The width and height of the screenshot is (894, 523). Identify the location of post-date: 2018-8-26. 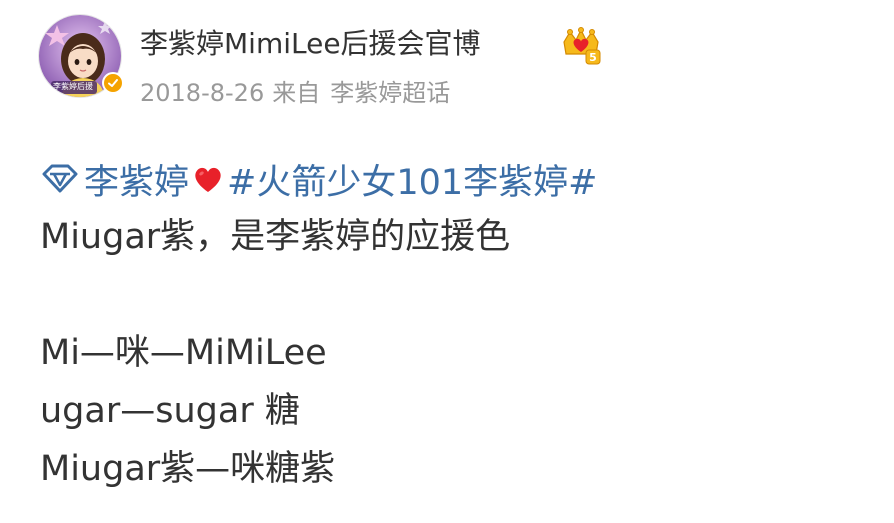
(202, 93).